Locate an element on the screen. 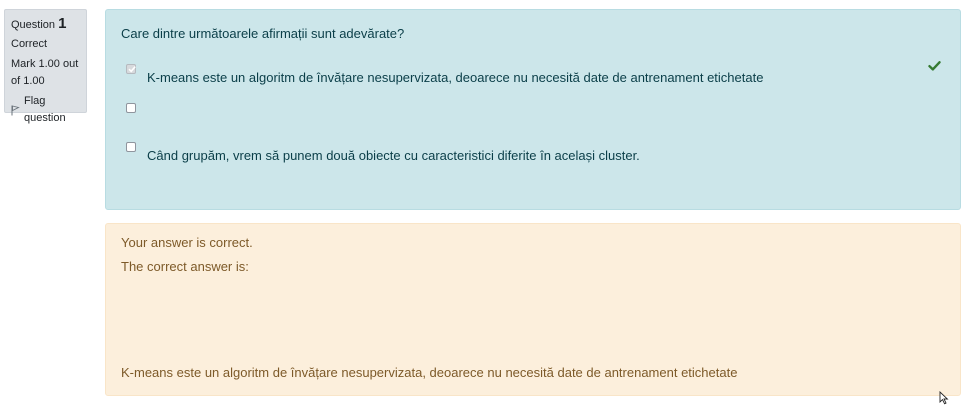 The width and height of the screenshot is (976, 405). right-answer-label: The correct answer is: is located at coordinates (185, 266).